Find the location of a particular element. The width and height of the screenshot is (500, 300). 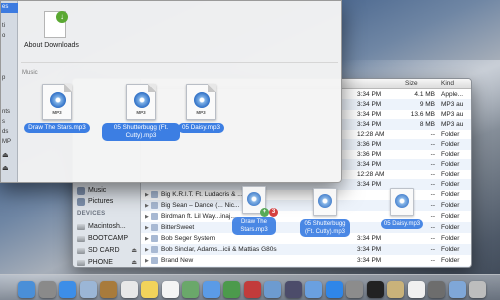

sidebar-item-label: SD CARD is located at coordinates (104, 250).